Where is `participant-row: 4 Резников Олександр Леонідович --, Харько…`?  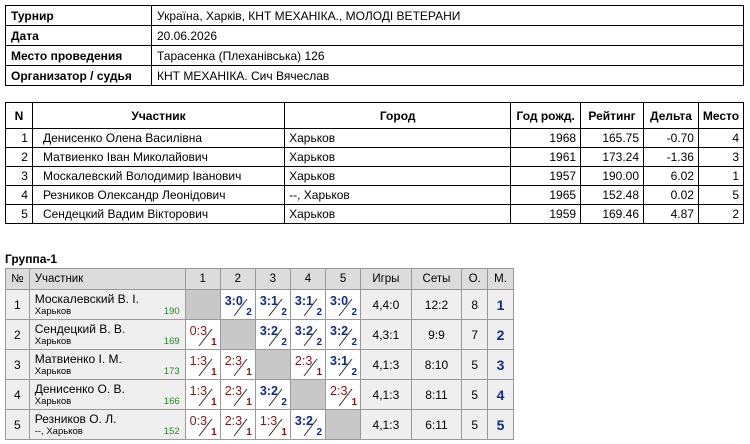 participant-row: 4 Резников Олександр Леонідович --, Харько… is located at coordinates (375, 195).